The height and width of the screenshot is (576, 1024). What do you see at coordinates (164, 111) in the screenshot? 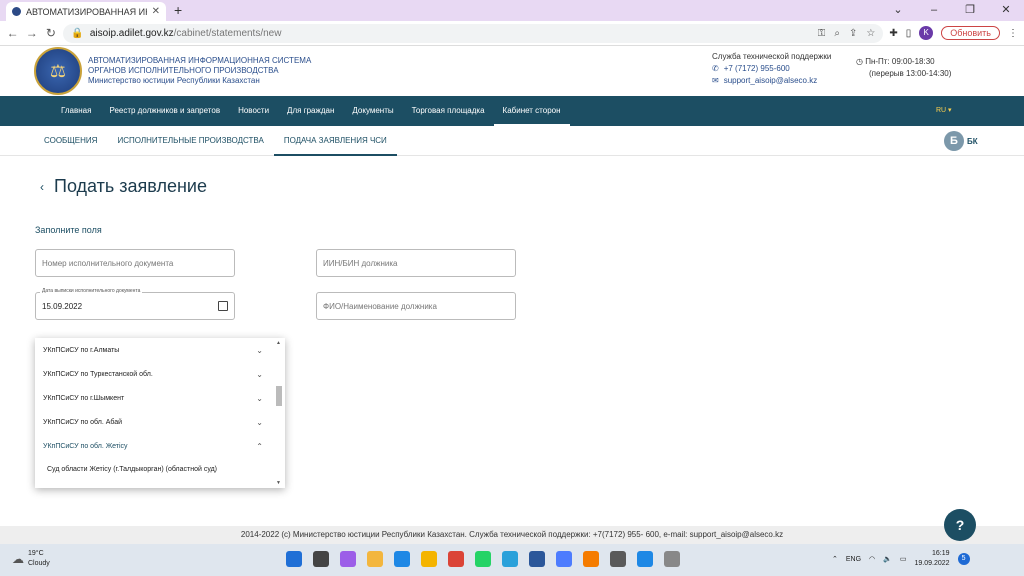
I see `nav-item-registry: Реестр должников и запретов` at bounding box center [164, 111].